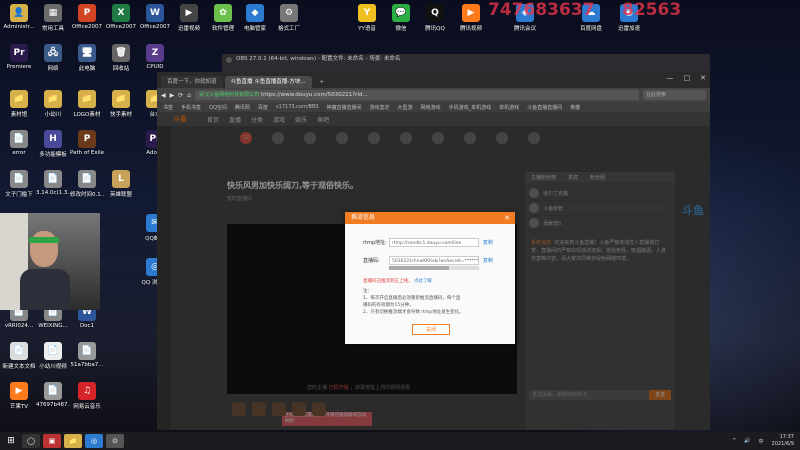 The height and width of the screenshot is (450, 800). What do you see at coordinates (121, 104) in the screenshot?
I see `desktop-icon: 📁 快手素材` at bounding box center [121, 104].